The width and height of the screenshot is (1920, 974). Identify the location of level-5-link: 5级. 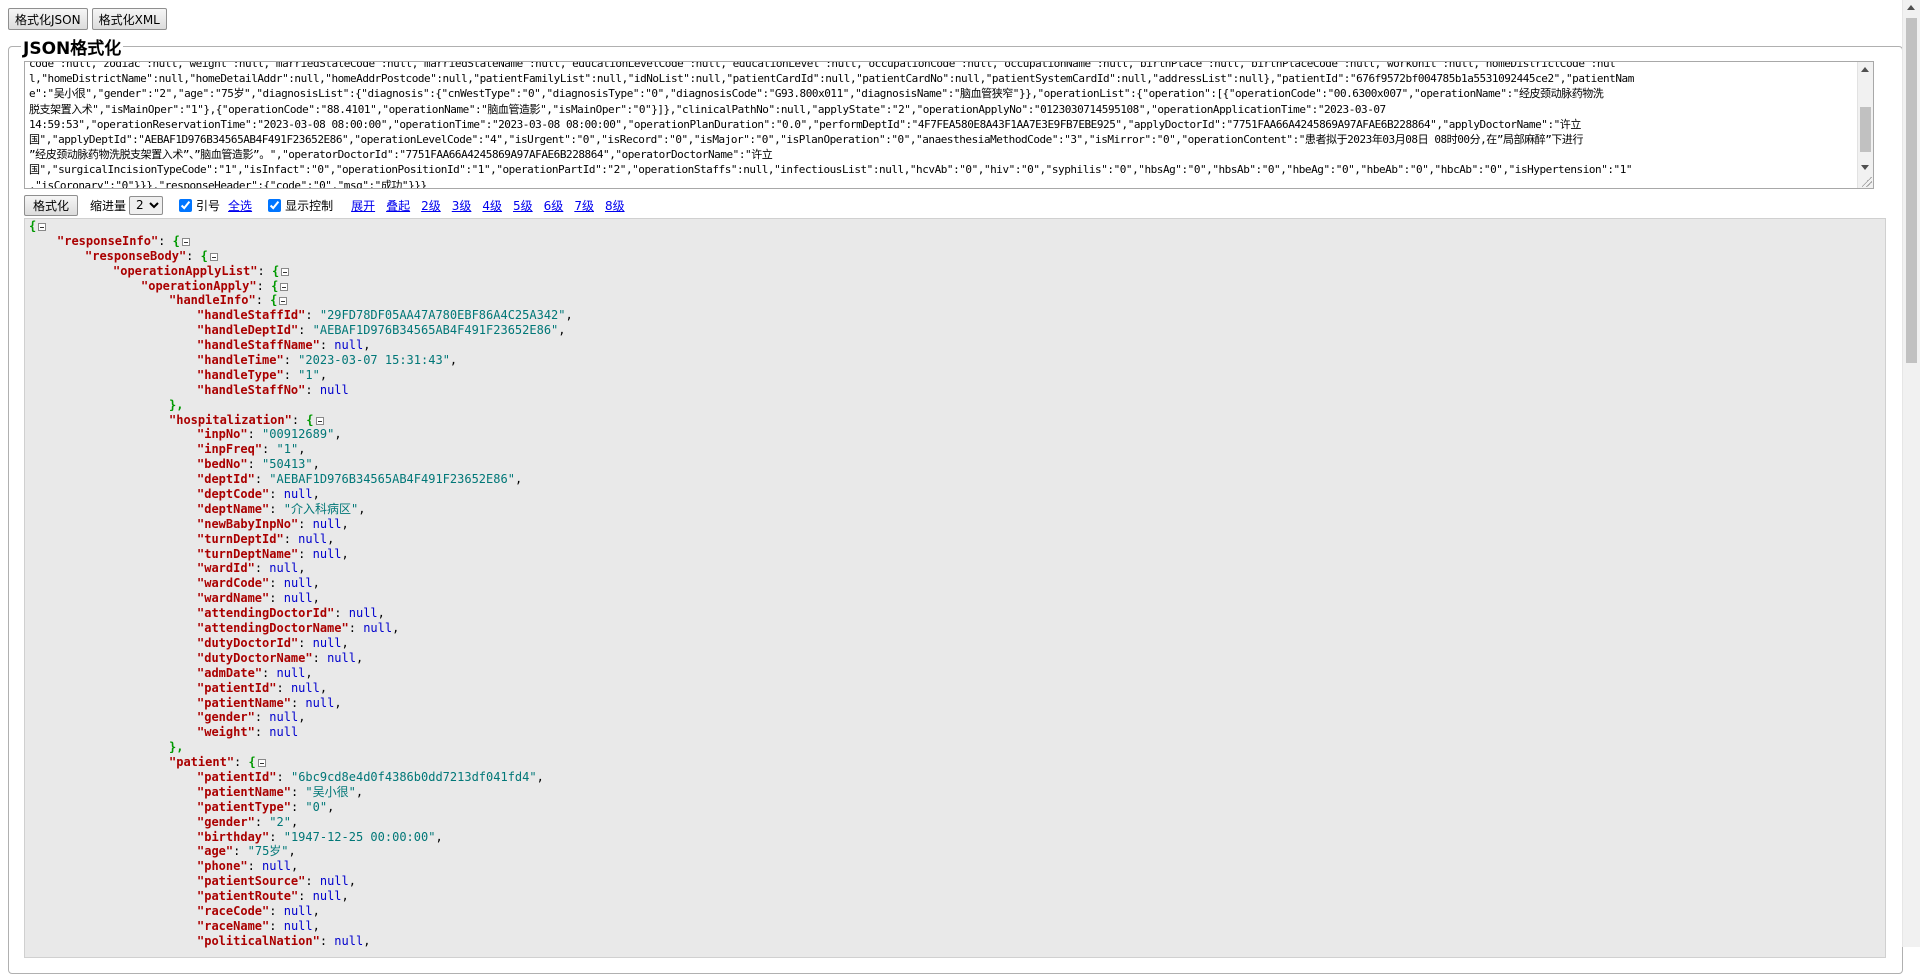
(523, 205).